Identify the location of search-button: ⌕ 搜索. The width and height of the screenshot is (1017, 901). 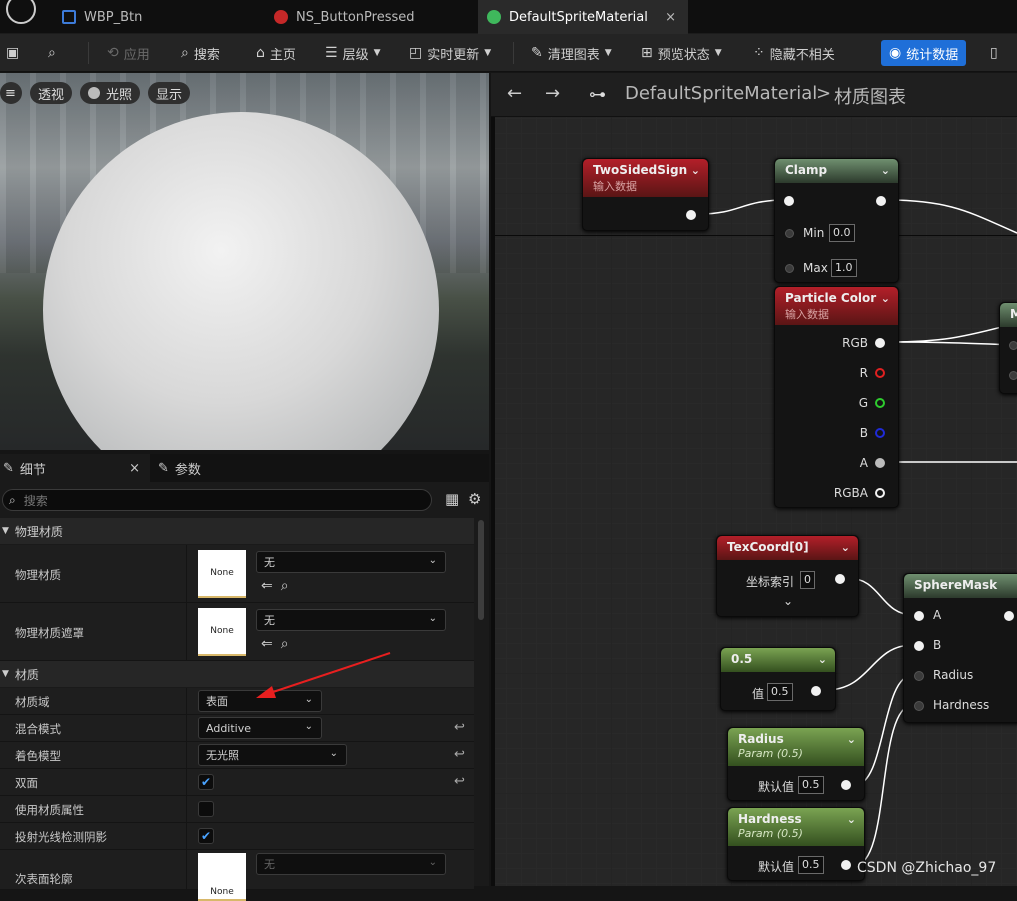
(200, 53).